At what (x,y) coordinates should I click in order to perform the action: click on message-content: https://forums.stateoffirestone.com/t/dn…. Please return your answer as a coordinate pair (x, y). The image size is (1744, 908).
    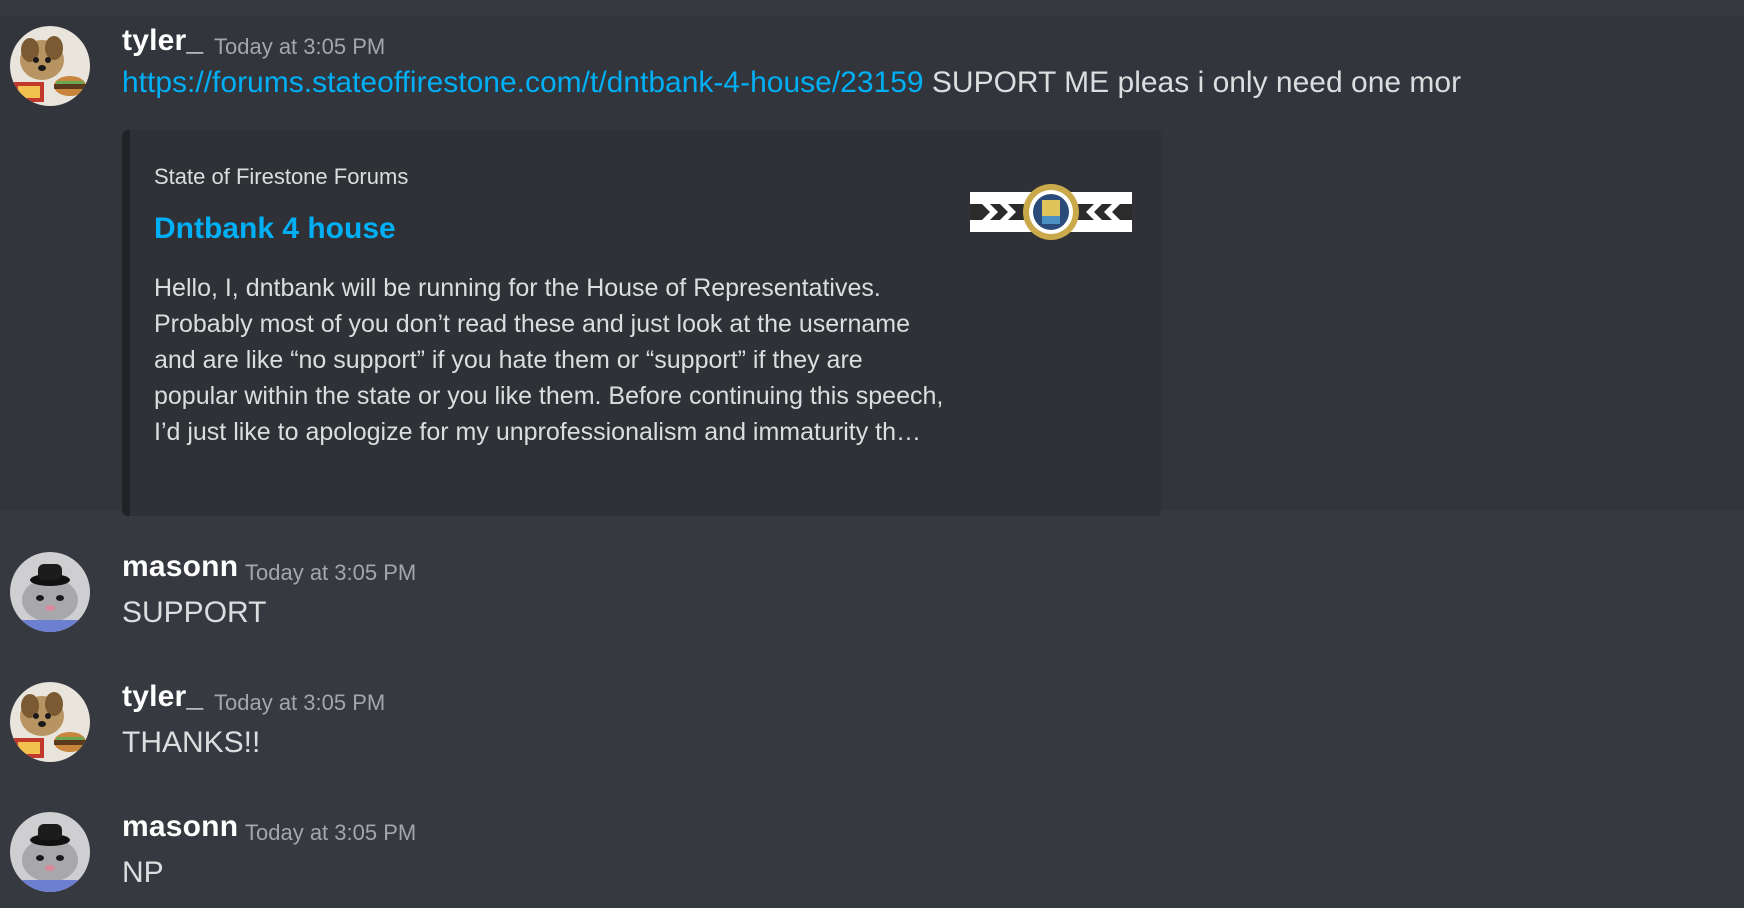
    Looking at the image, I should click on (791, 83).